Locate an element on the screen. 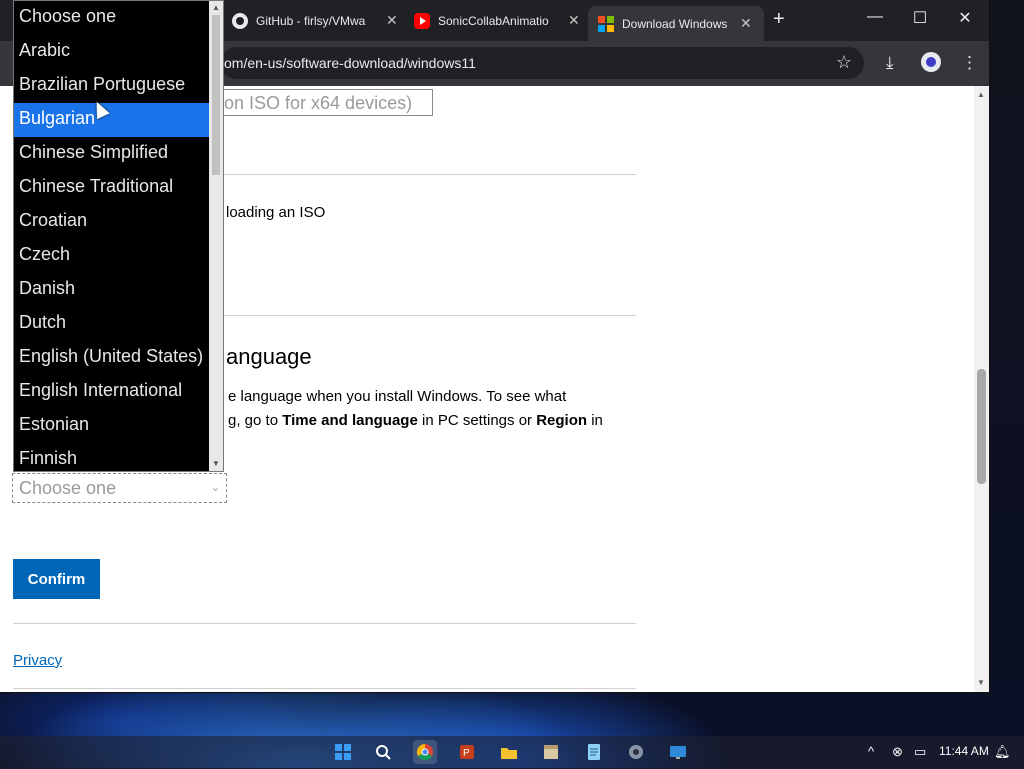  tab-github: GitHub - firlsy/VMwa ✕ is located at coordinates (310, 20).